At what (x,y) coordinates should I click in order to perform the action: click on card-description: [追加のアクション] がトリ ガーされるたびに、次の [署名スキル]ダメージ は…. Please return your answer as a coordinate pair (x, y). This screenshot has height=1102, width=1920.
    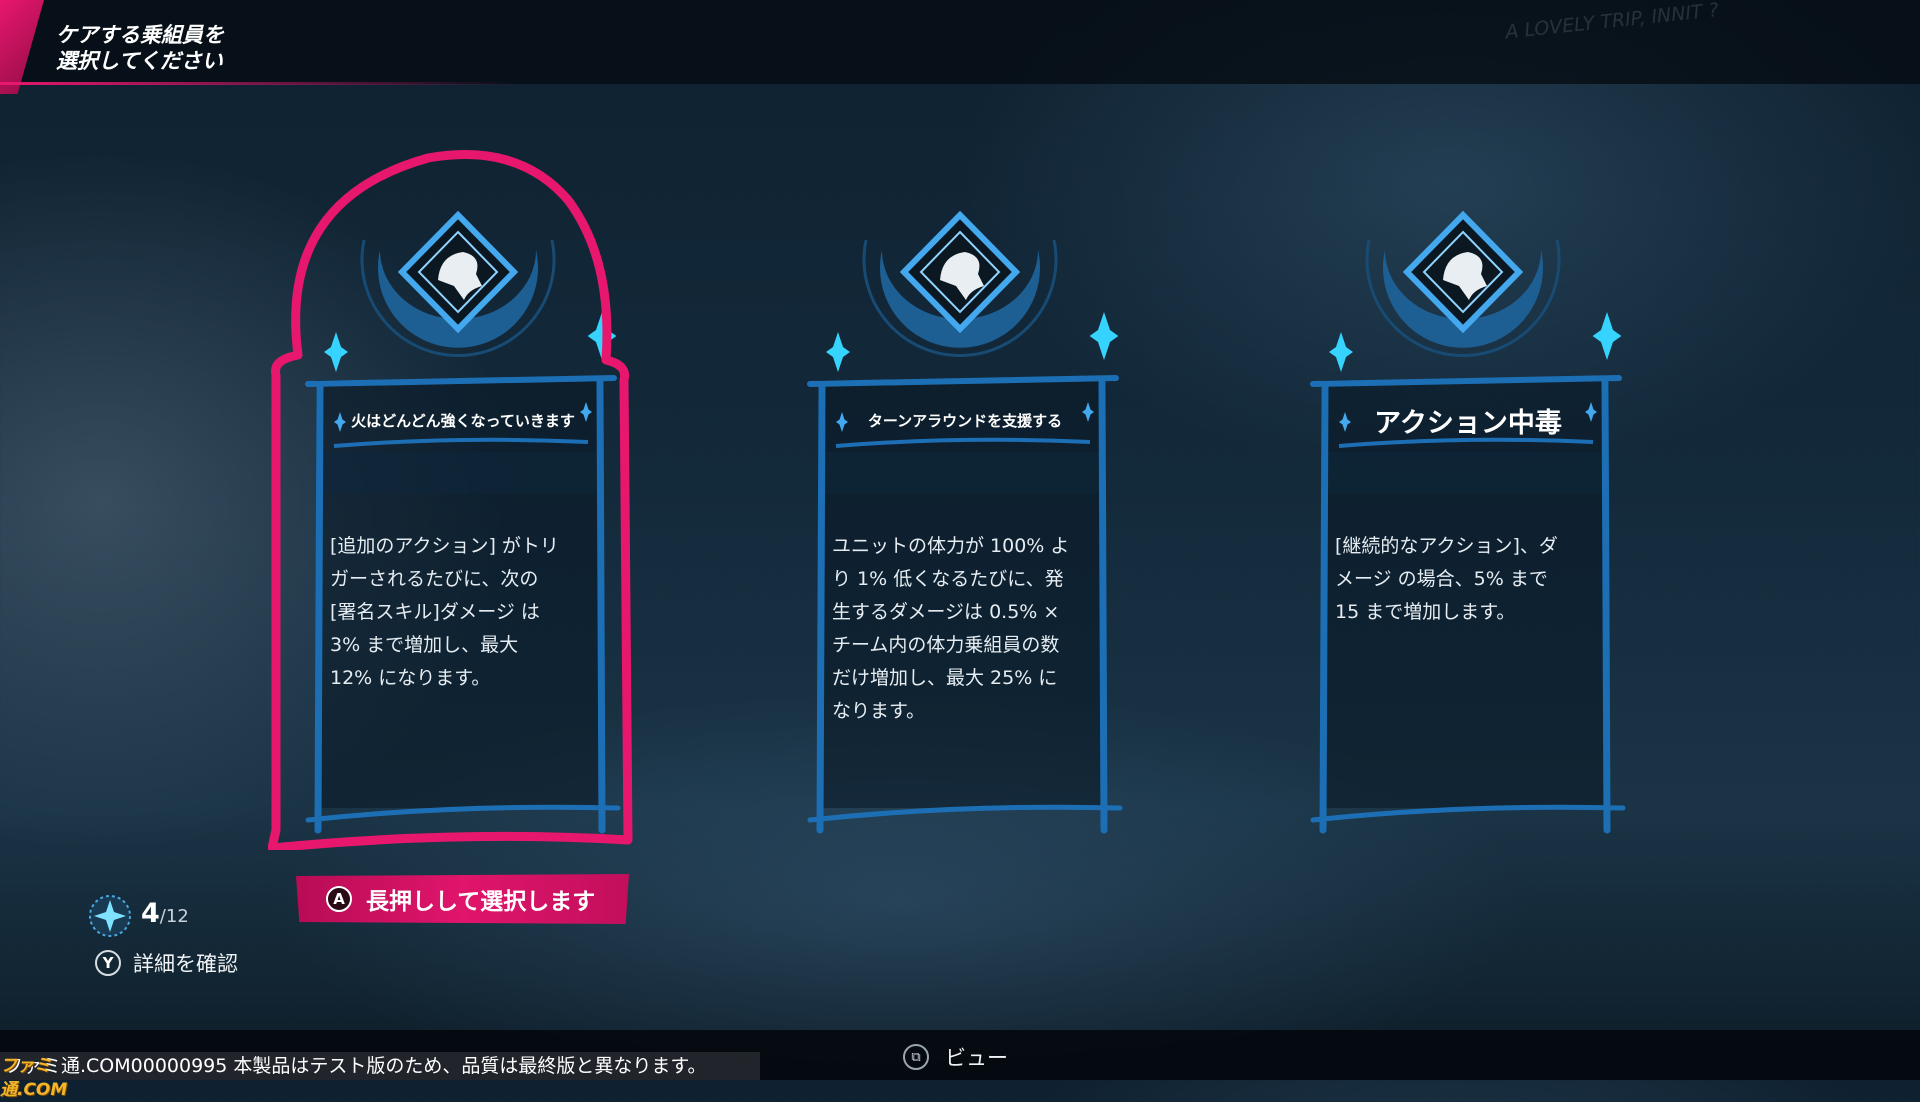
    Looking at the image, I should click on (444, 612).